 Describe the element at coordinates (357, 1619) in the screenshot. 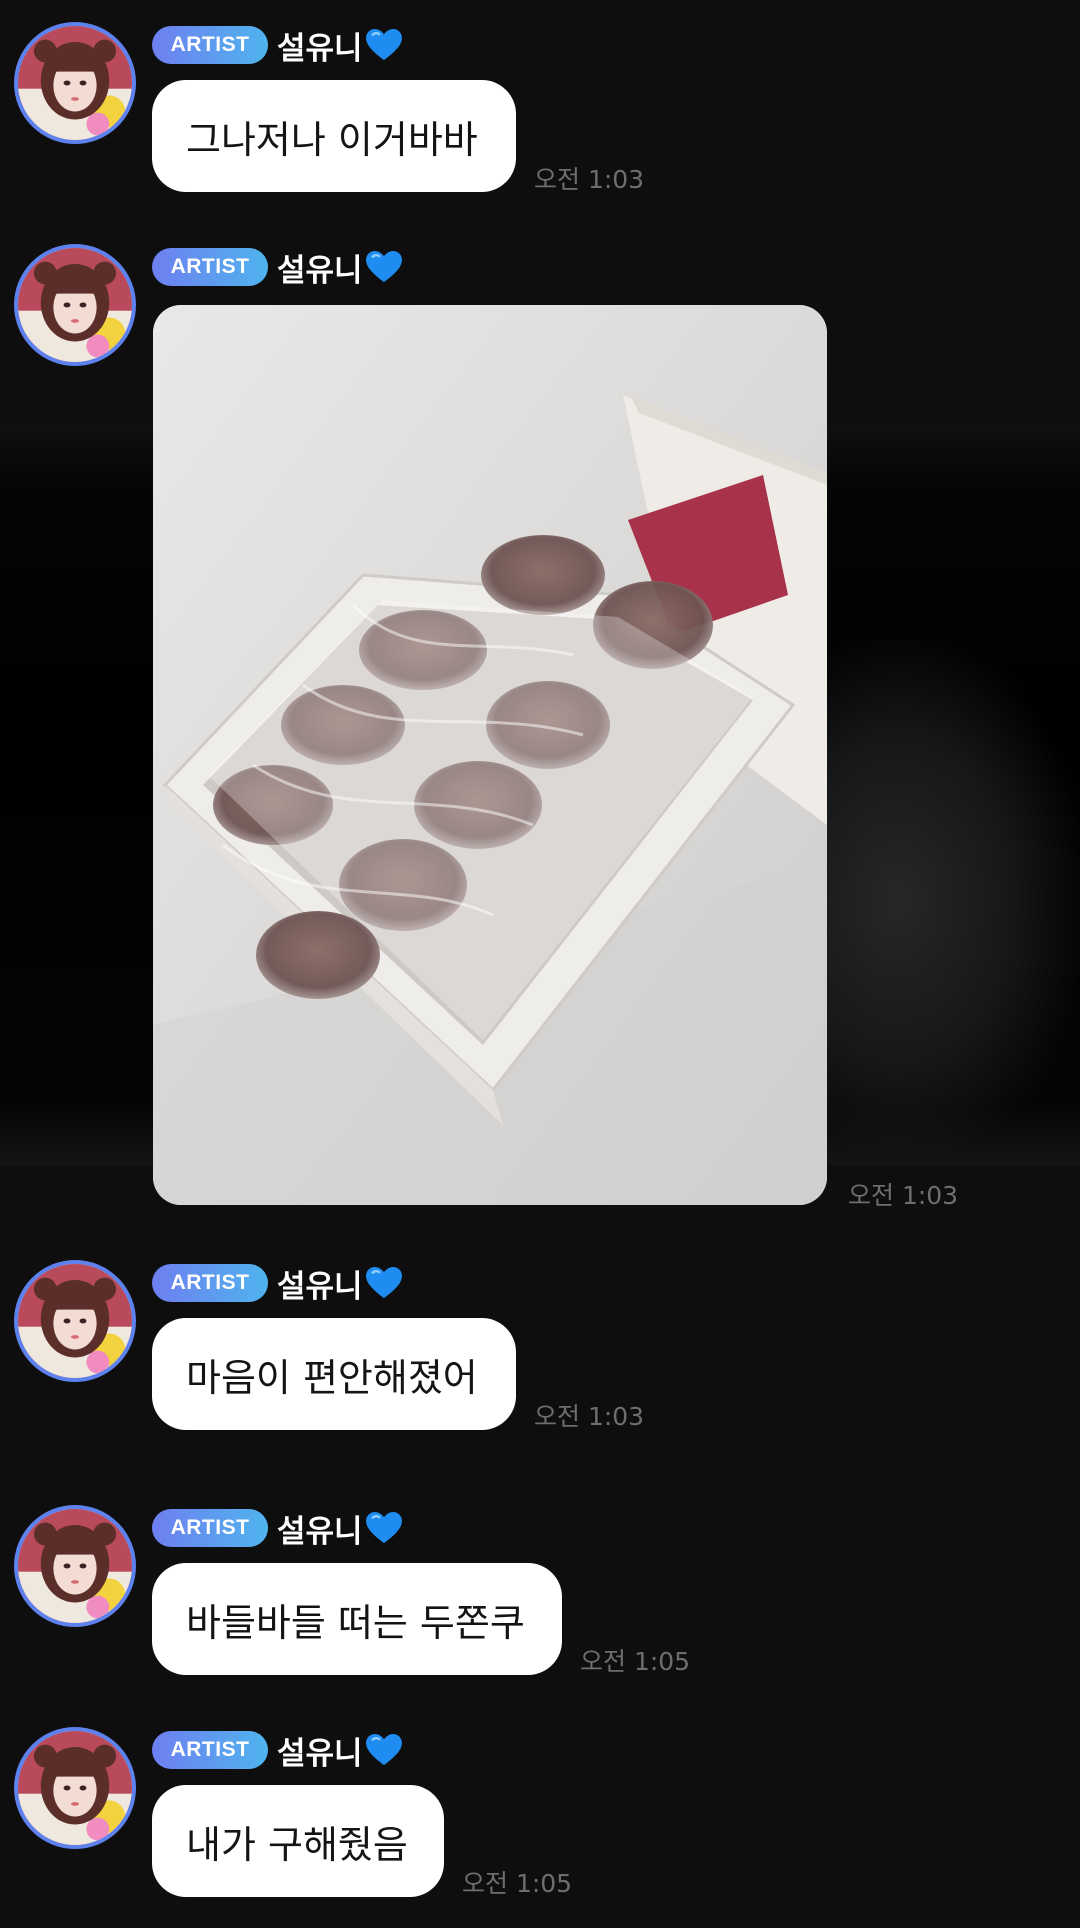

I see `message-bubble: 바들바들 떠는 두쫀쿠` at that location.